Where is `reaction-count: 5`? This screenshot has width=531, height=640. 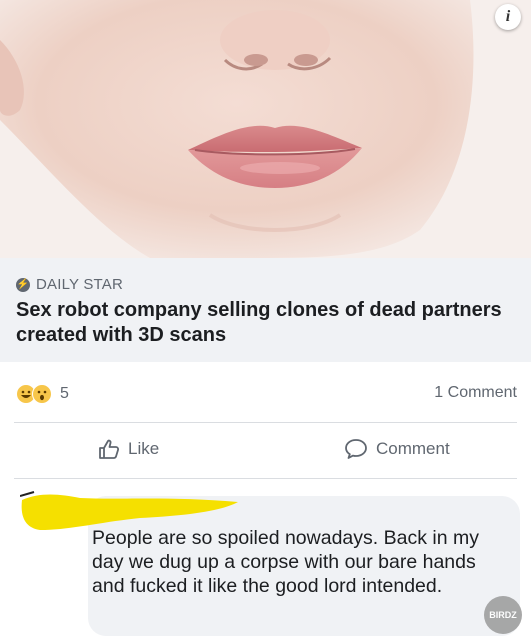 reaction-count: 5 is located at coordinates (64, 393).